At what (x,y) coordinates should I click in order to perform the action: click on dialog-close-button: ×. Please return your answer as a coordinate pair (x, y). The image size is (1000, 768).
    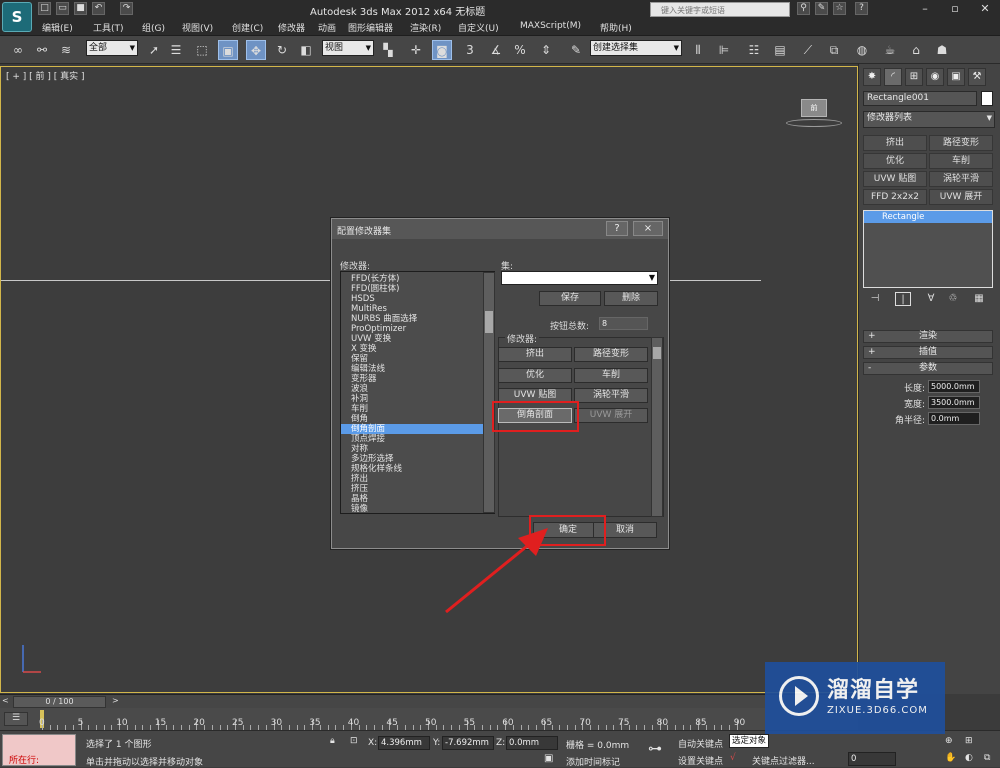
    Looking at the image, I should click on (648, 228).